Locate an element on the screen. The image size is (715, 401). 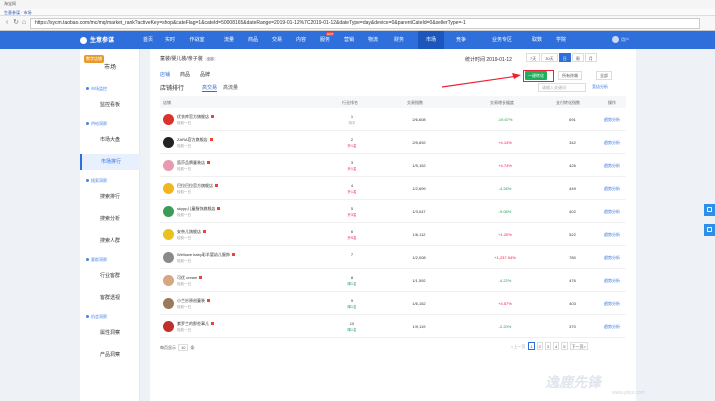
shop-name: 笛莎品牌童装店 is located at coordinates (193, 163).